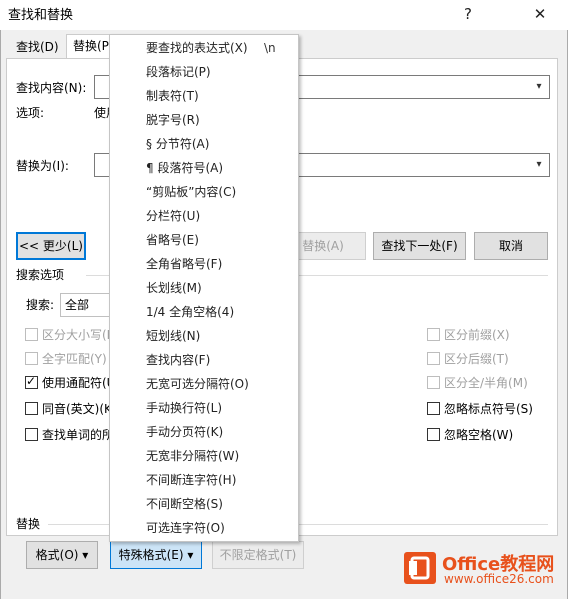 The height and width of the screenshot is (599, 568). Describe the element at coordinates (488, 409) in the screenshot. I see `ignore-punct-label: 忽略标点符号(S)` at that location.